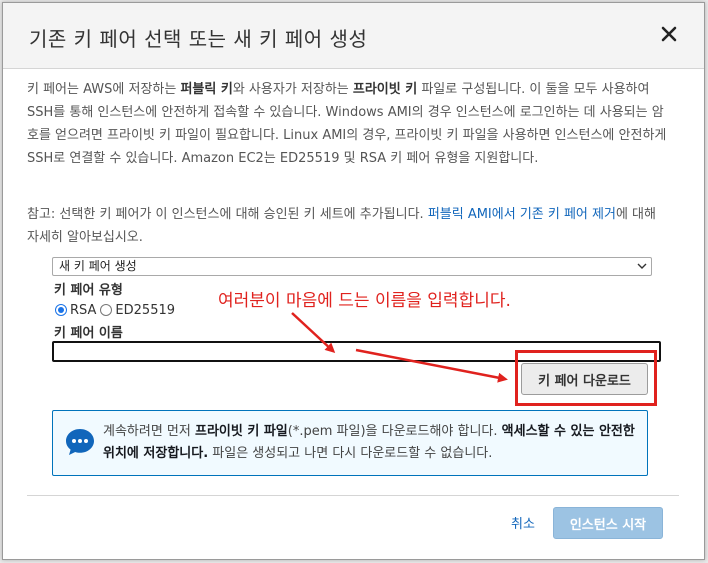  Describe the element at coordinates (353, 495) in the screenshot. I see `footer-divider` at that location.